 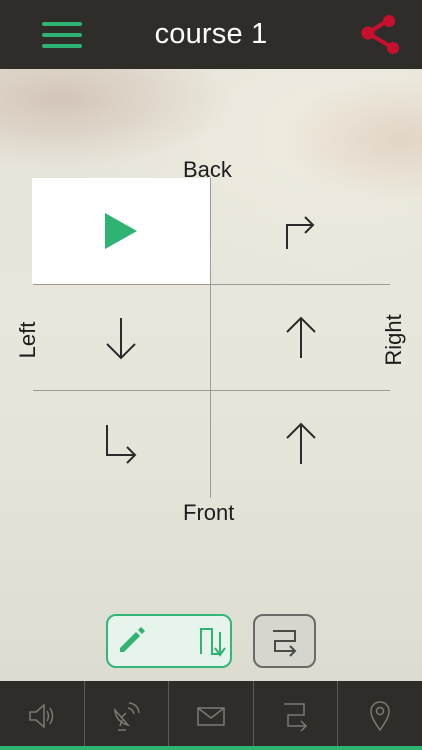 I want to click on share-button, so click(x=380, y=35).